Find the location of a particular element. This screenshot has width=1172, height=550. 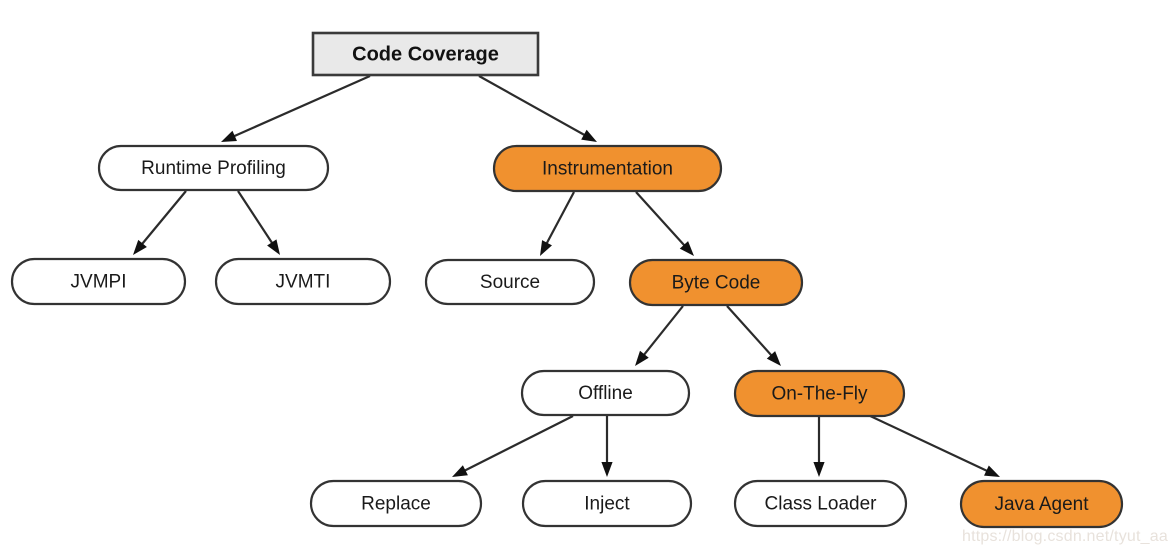

node-class-loader: Class Loader is located at coordinates (820, 503).